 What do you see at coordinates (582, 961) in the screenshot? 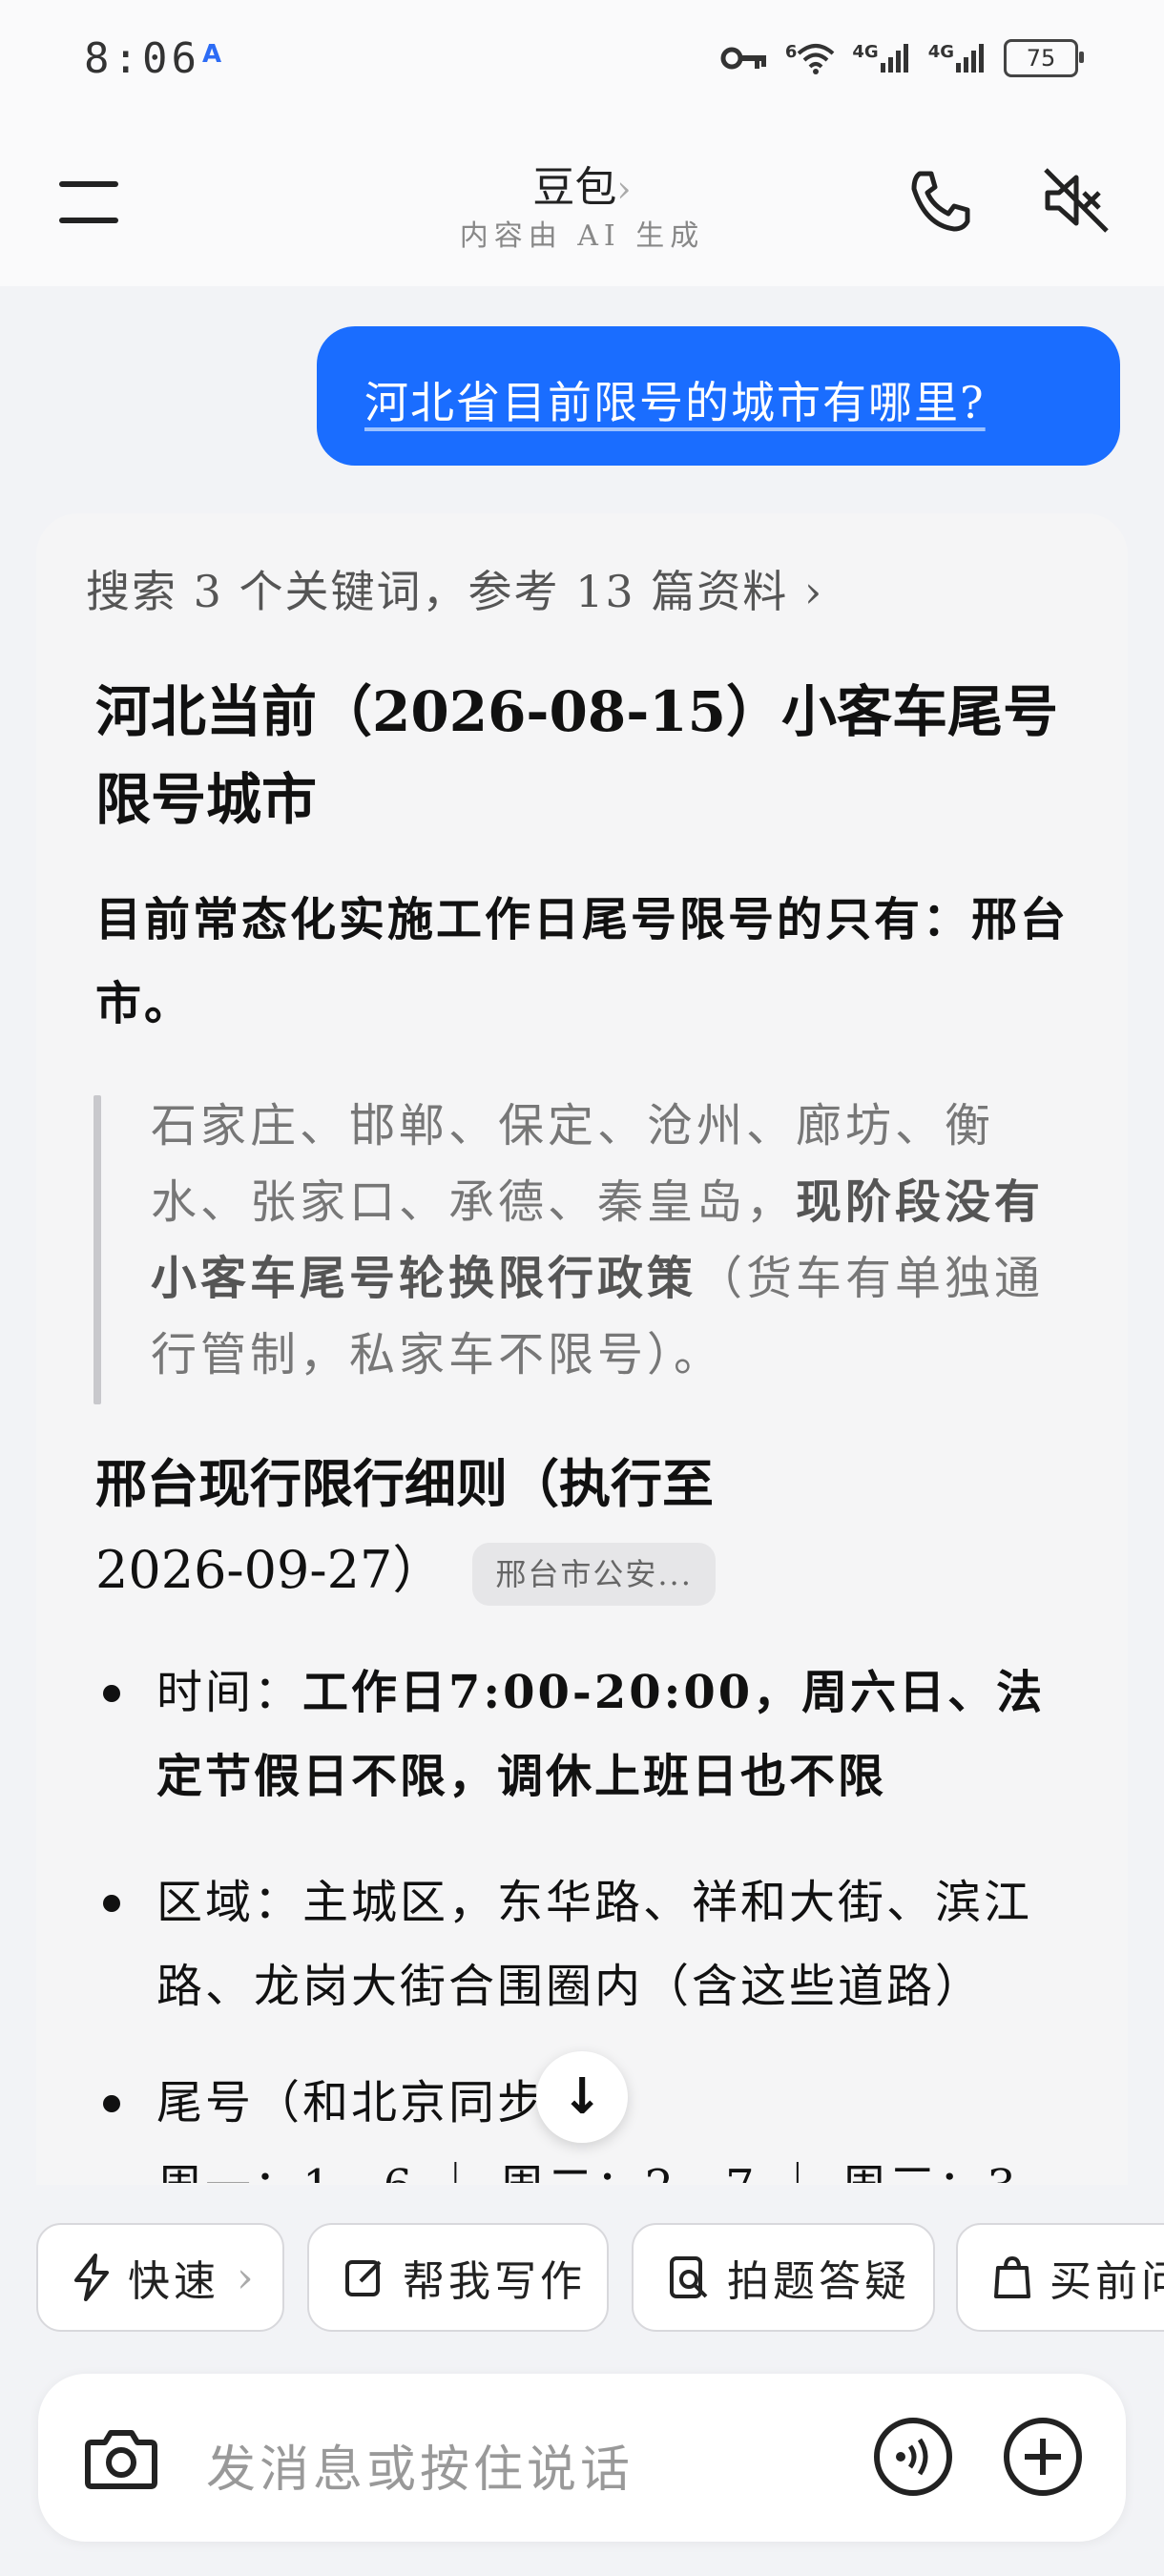
I see `answer-lead: 目前常态化实施工作日尾号限号的只有：邢台市。` at bounding box center [582, 961].